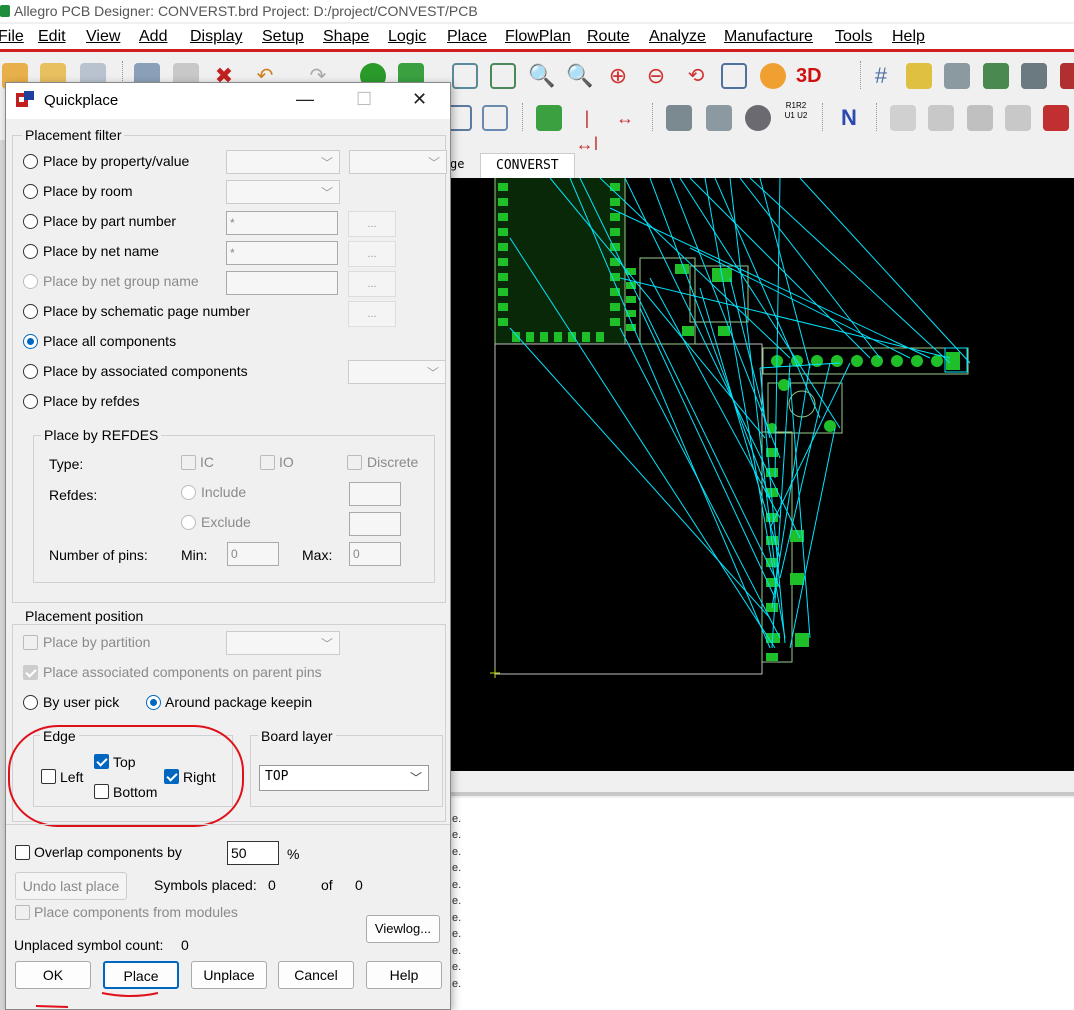 The image size is (1074, 1010). What do you see at coordinates (91, 401) in the screenshot?
I see `label-refdes: Place by refdes` at bounding box center [91, 401].